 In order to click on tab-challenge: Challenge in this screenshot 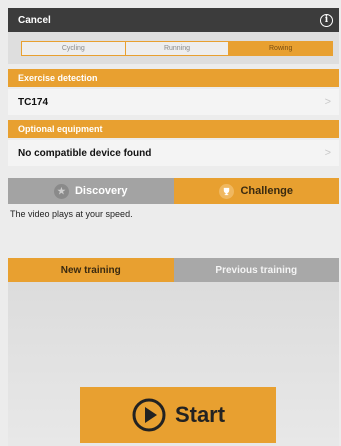, I will do `click(256, 191)`.